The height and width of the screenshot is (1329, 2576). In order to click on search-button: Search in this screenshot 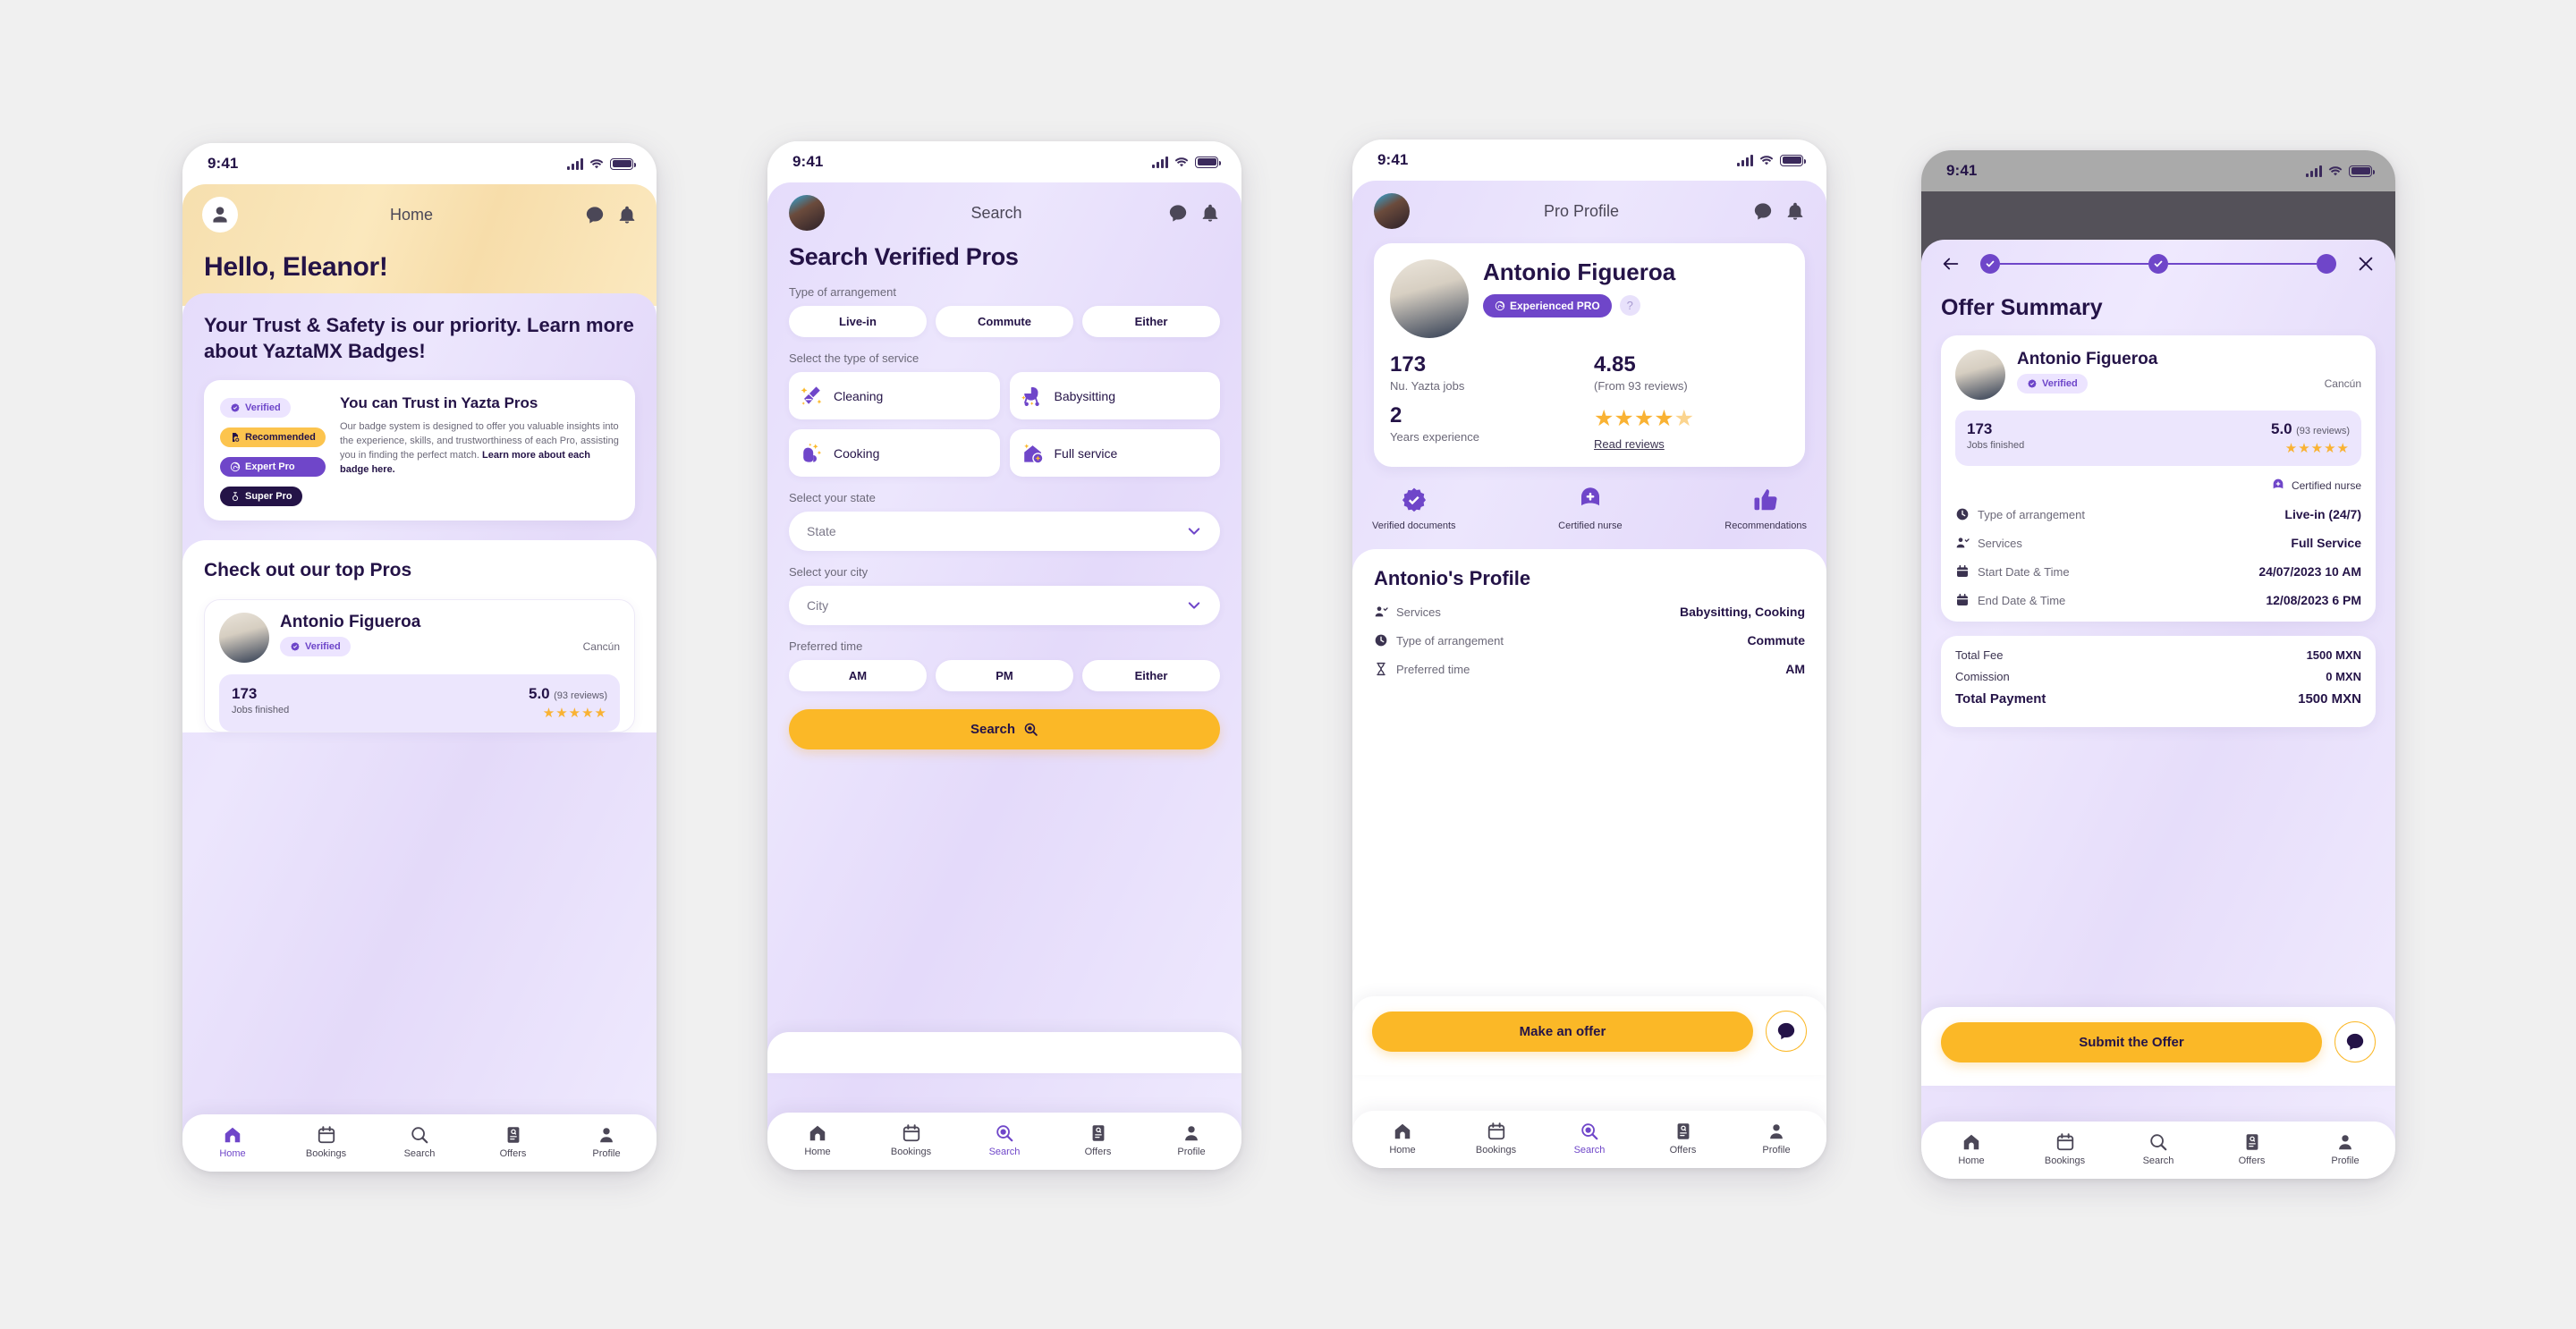, I will do `click(1004, 729)`.